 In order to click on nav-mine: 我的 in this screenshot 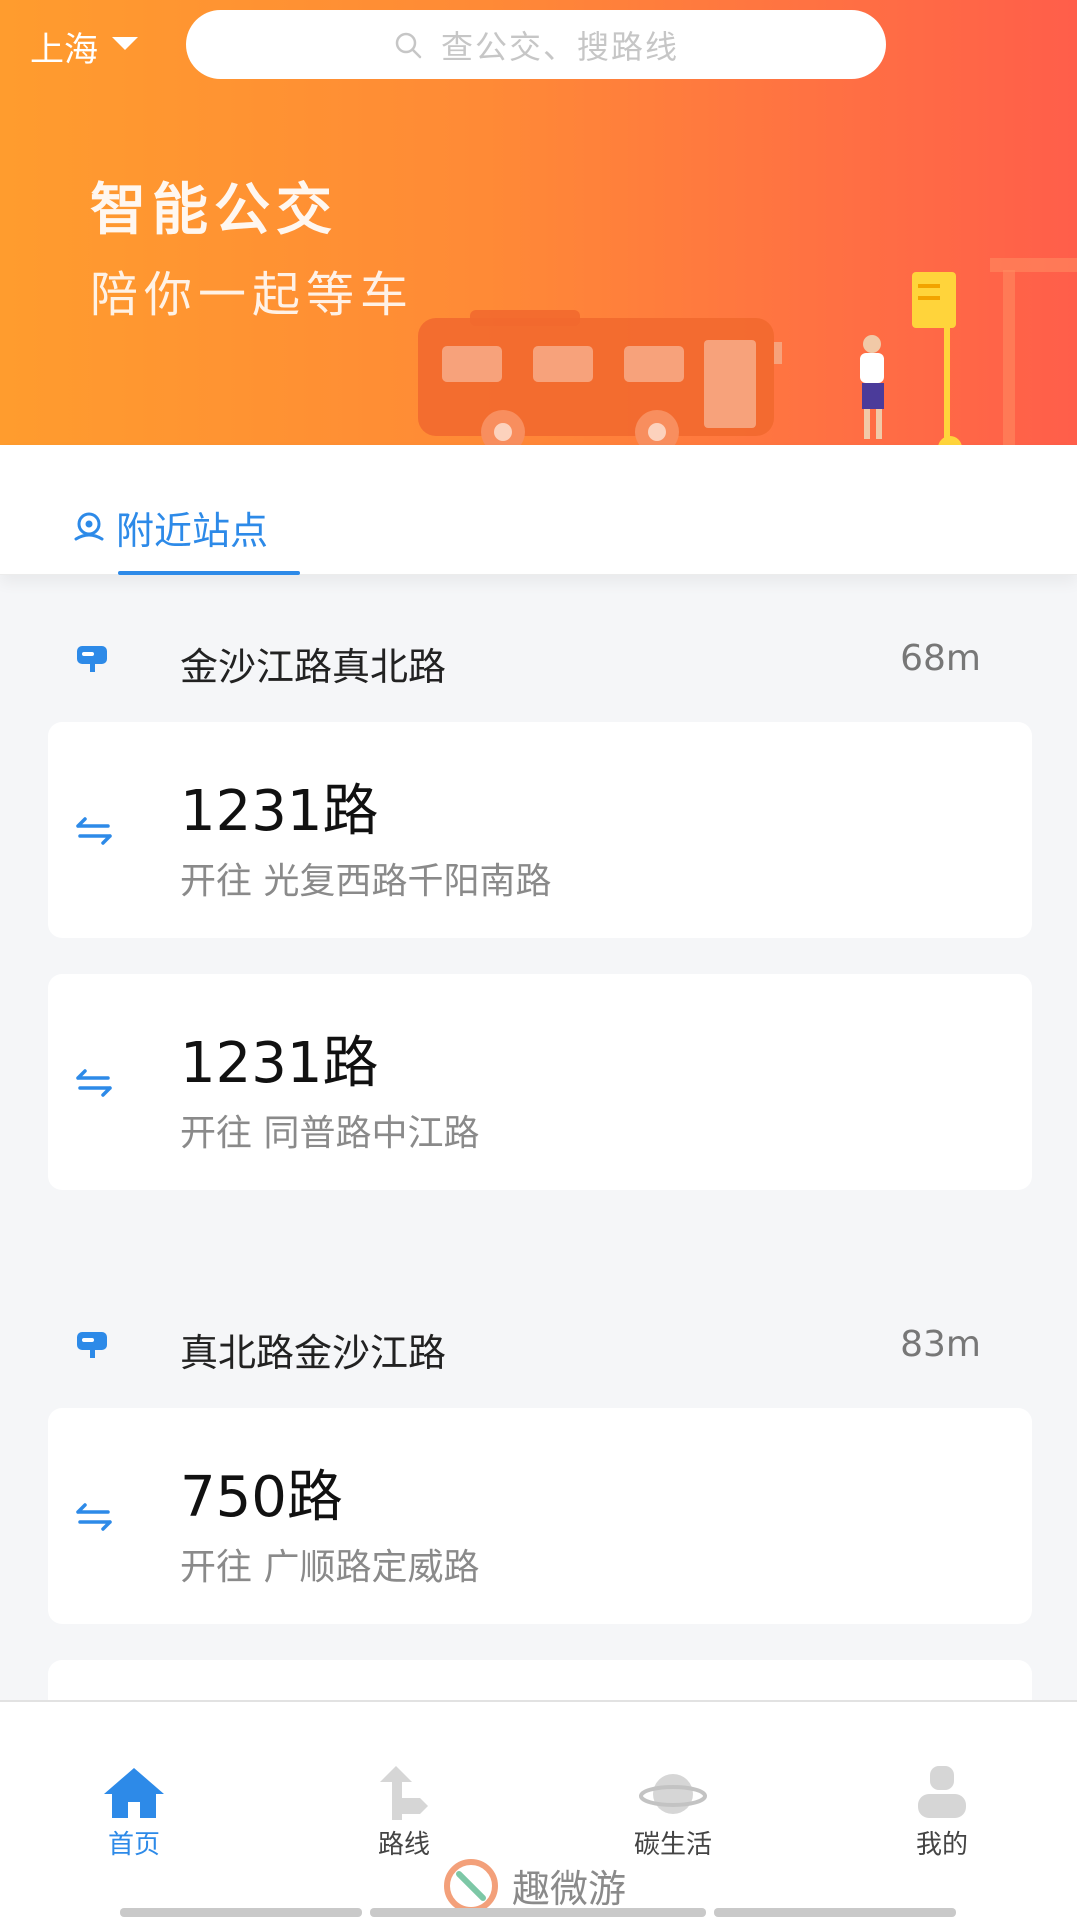, I will do `click(942, 1812)`.